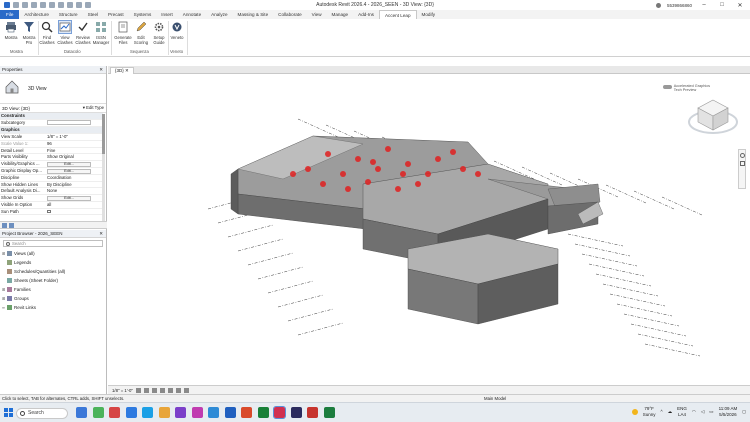  Describe the element at coordinates (138, 390) in the screenshot. I see `detail-level-icon` at that location.